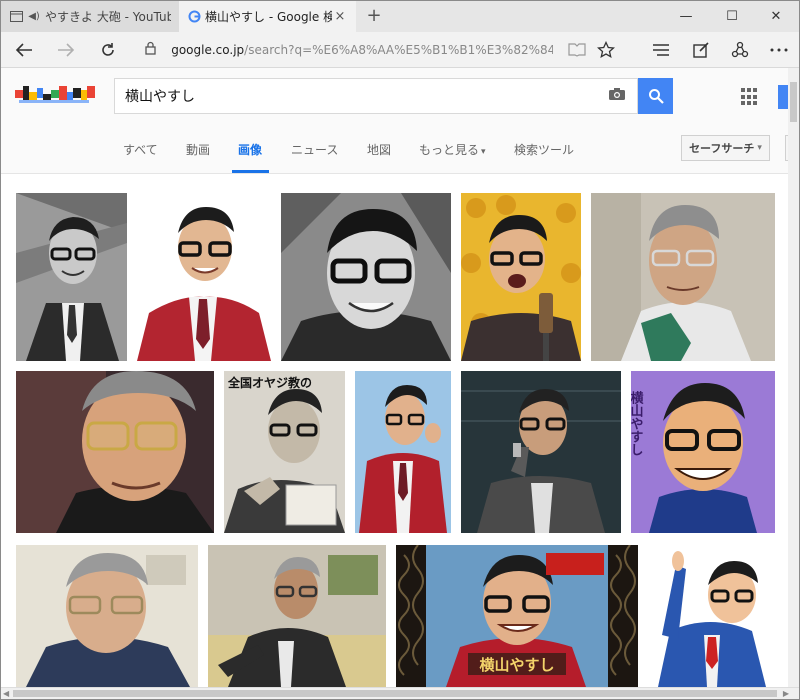 The image size is (800, 700). I want to click on speaker-icon: ◀), so click(34, 17).